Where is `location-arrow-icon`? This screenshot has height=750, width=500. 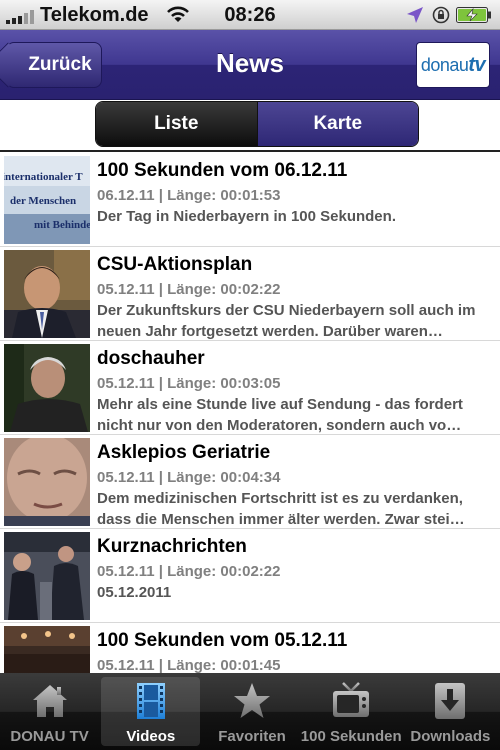 location-arrow-icon is located at coordinates (415, 15).